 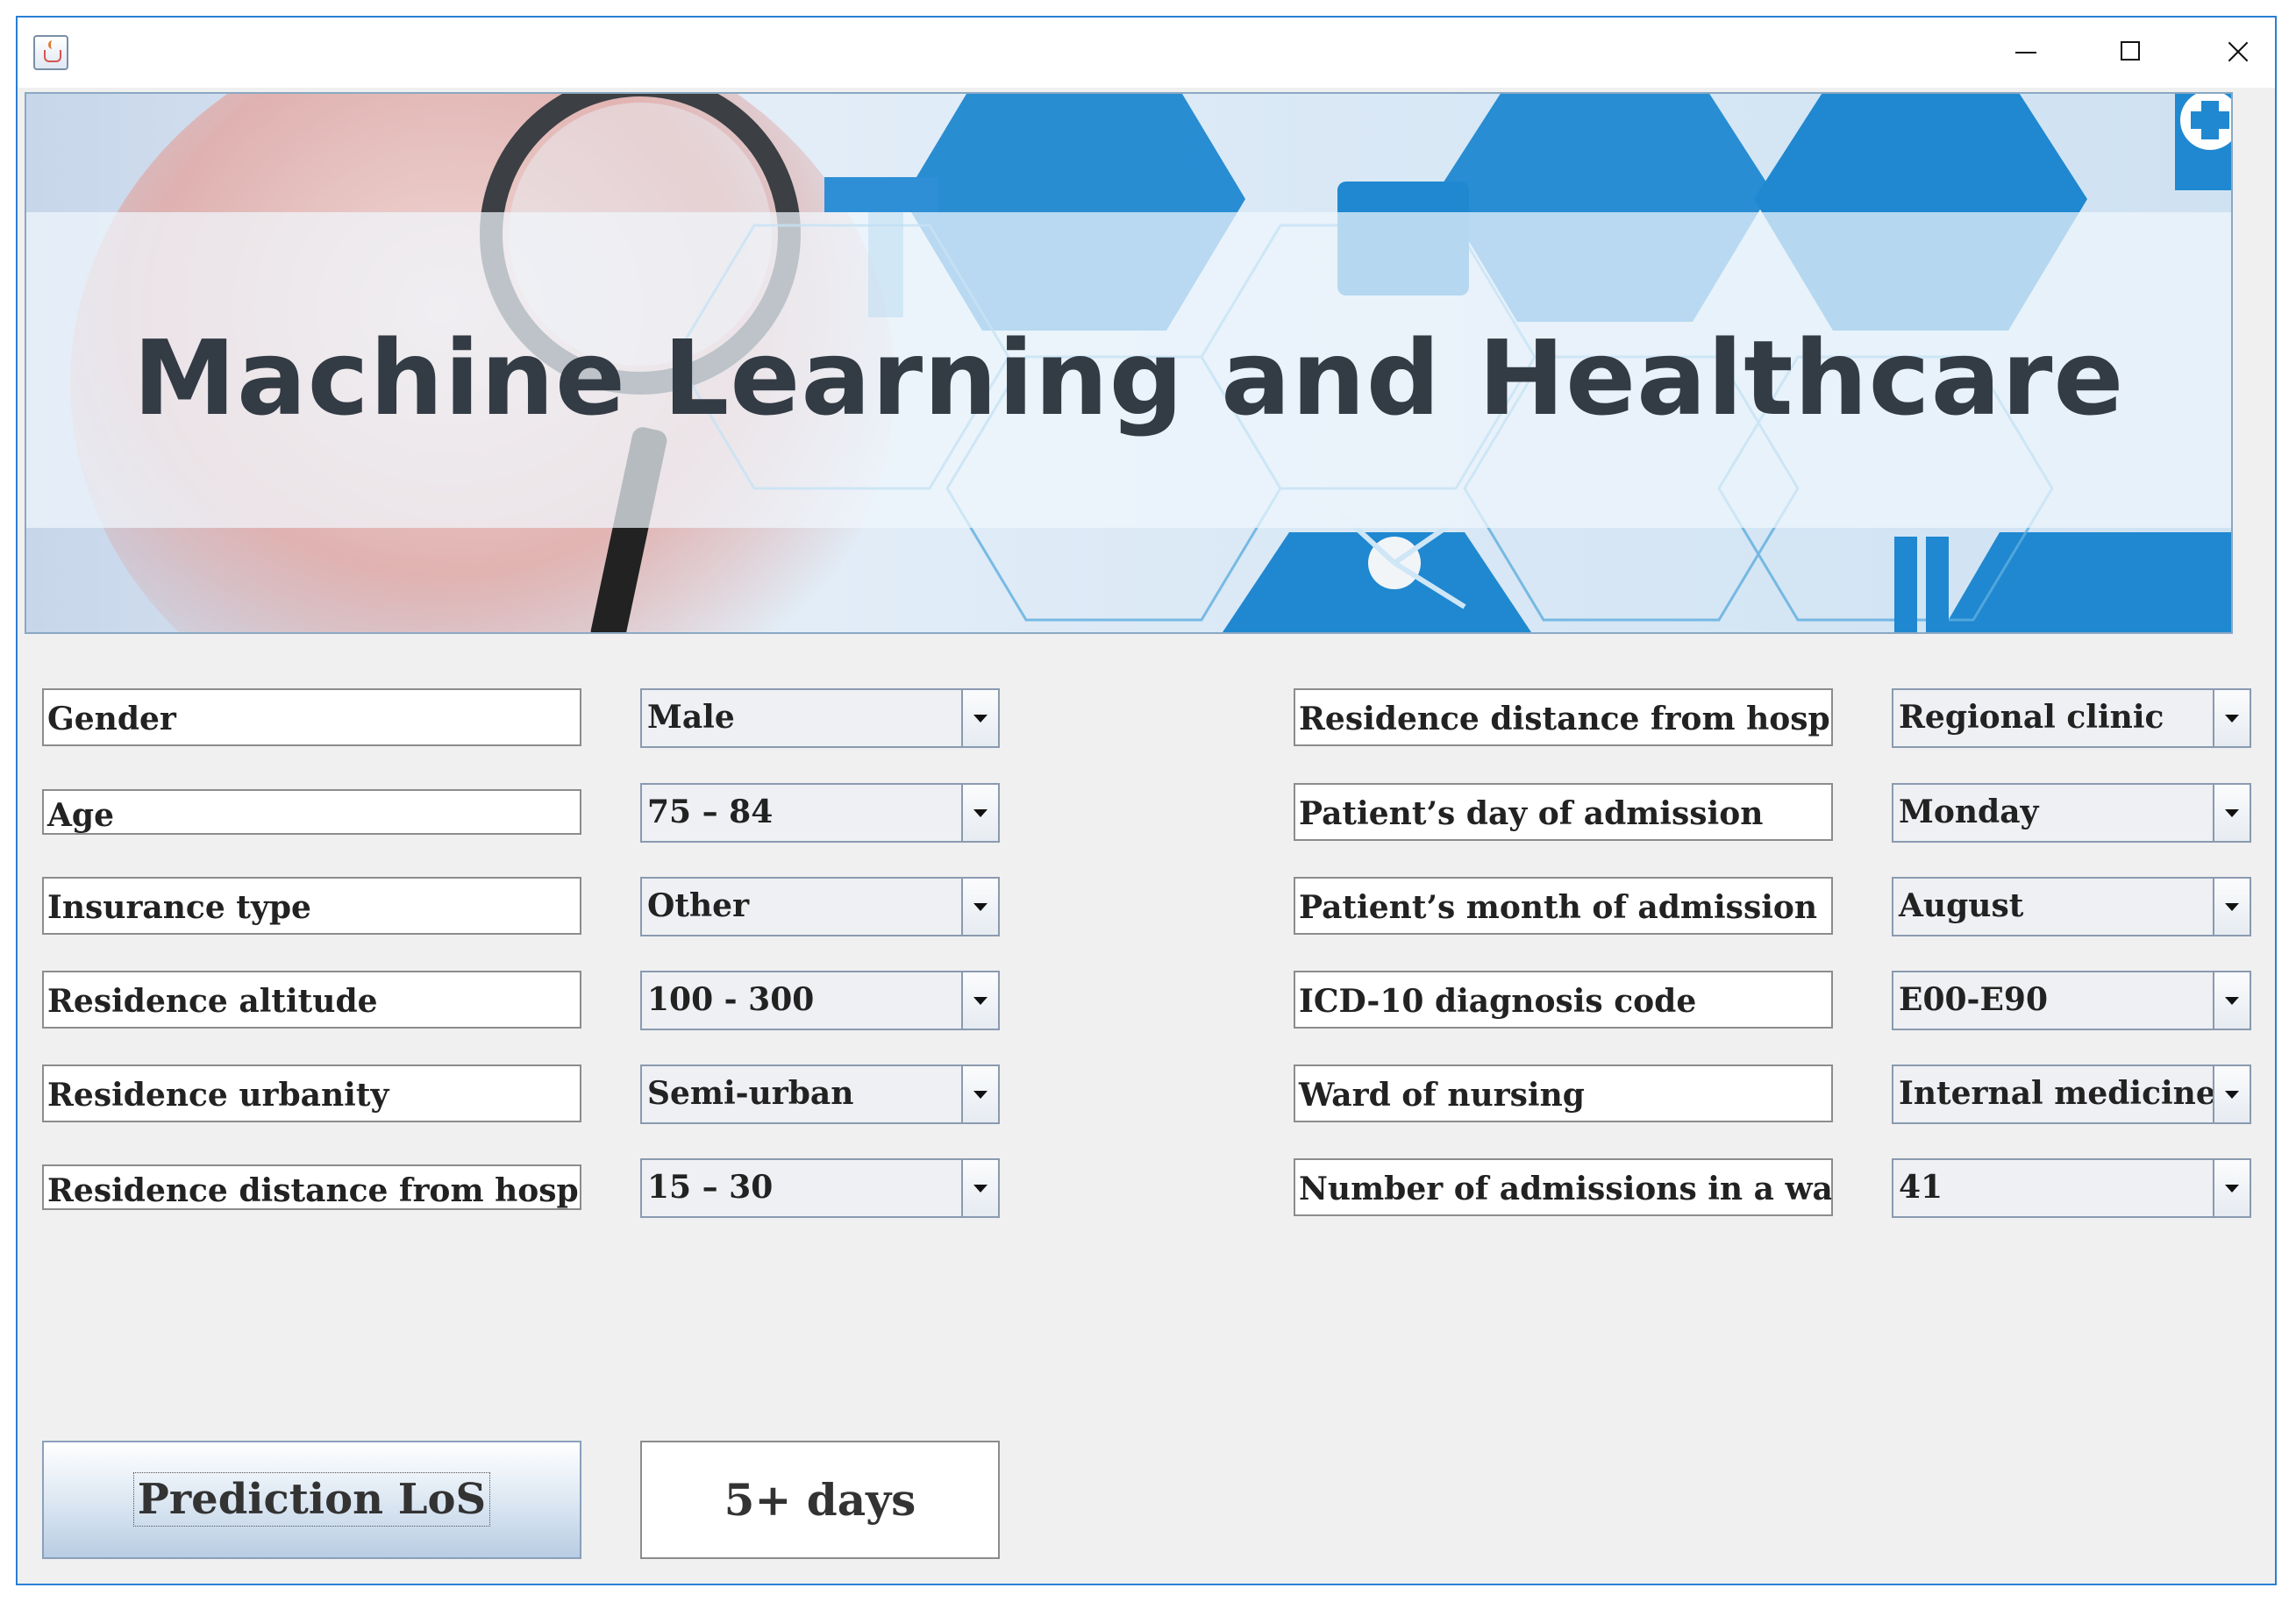 I want to click on ward-of-nursing-value: Internal medicine, so click(x=2057, y=1093).